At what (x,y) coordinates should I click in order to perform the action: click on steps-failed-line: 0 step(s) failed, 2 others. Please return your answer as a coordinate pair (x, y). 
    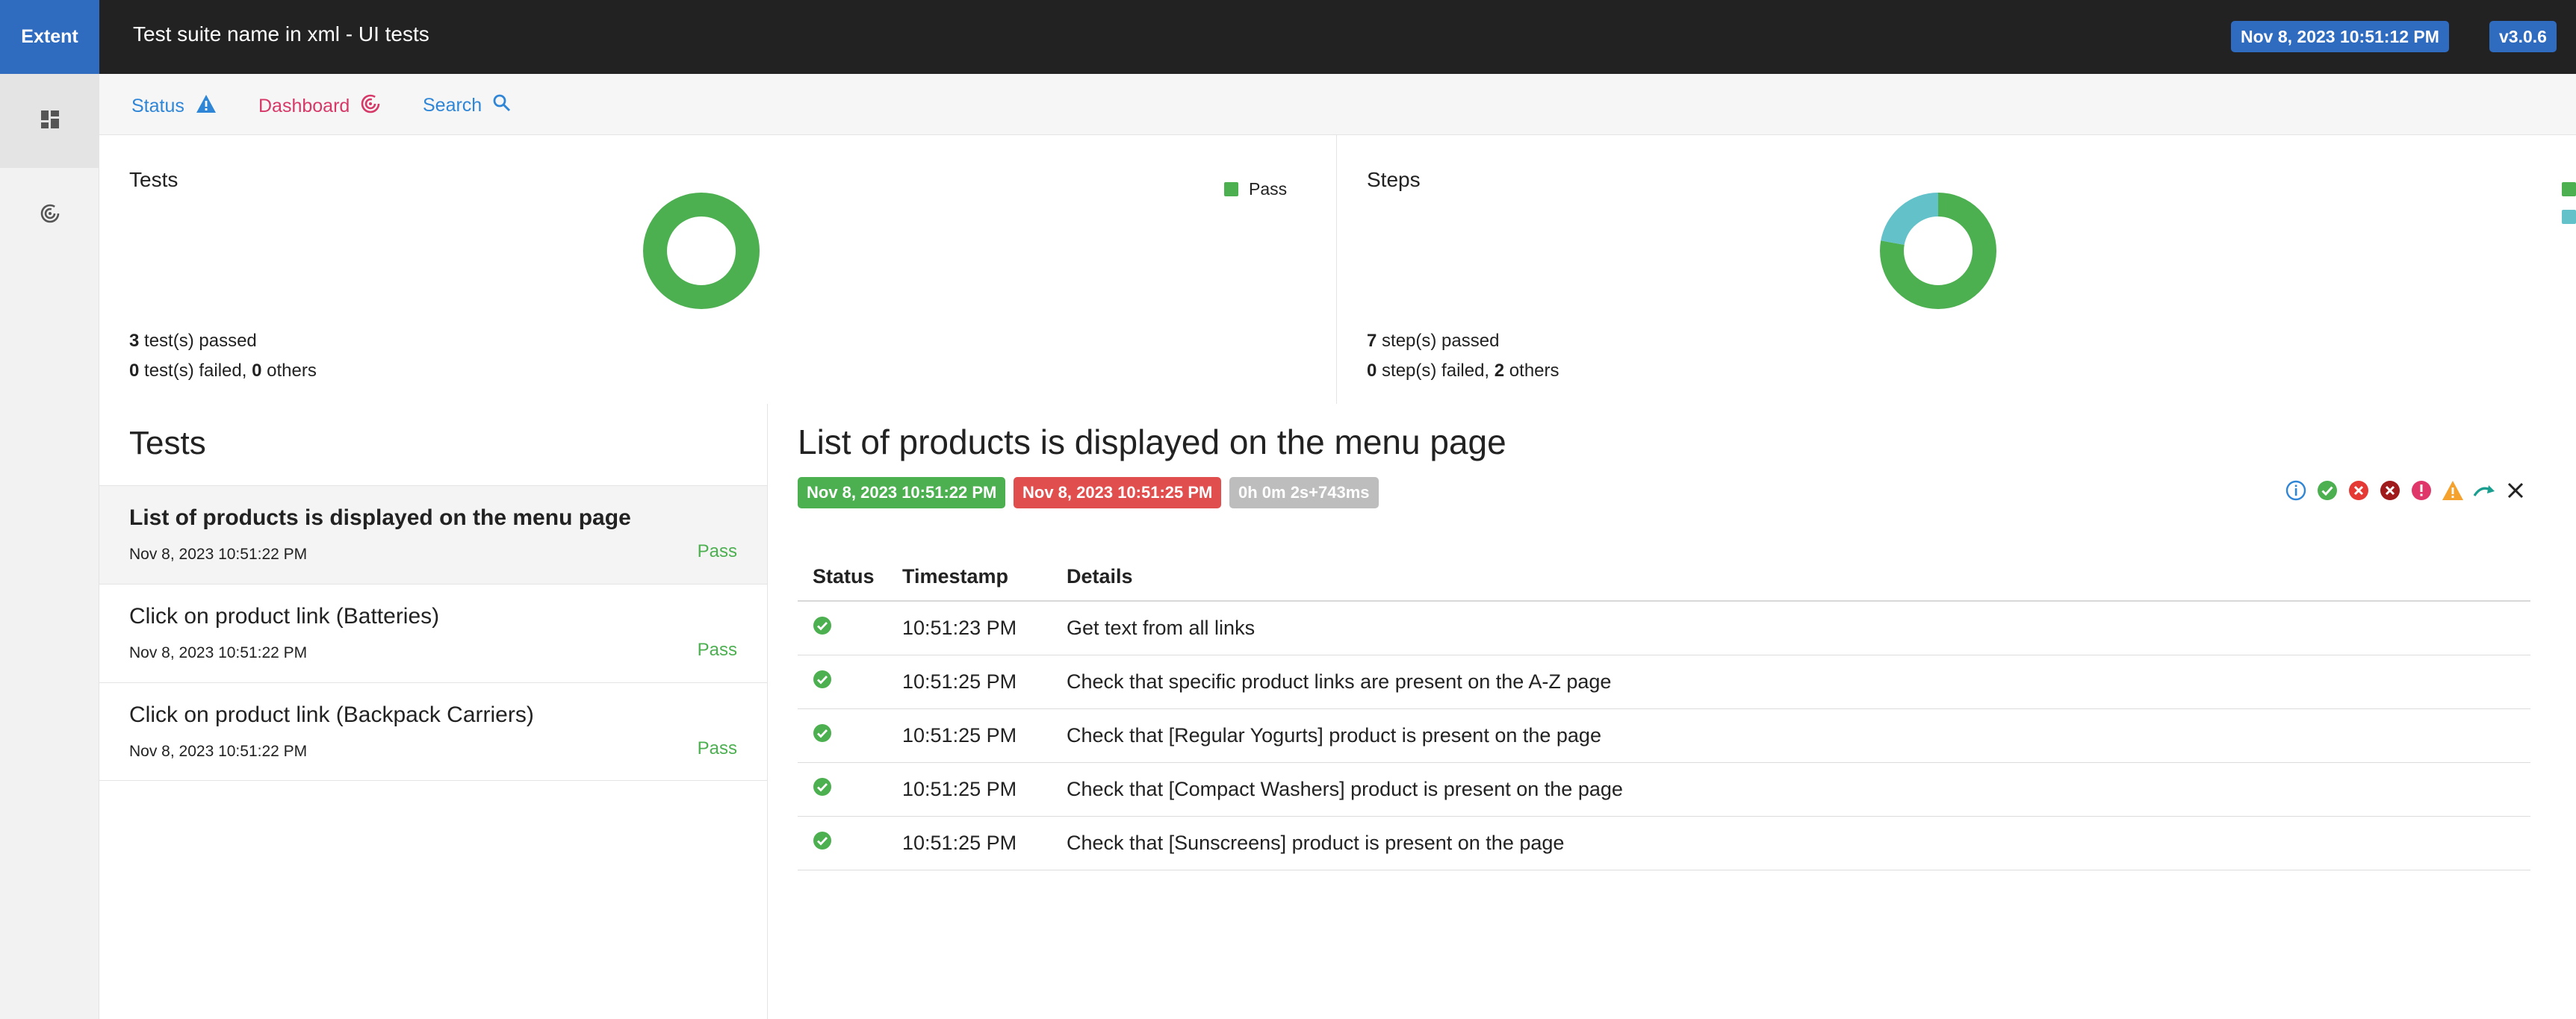
    Looking at the image, I should click on (1463, 371).